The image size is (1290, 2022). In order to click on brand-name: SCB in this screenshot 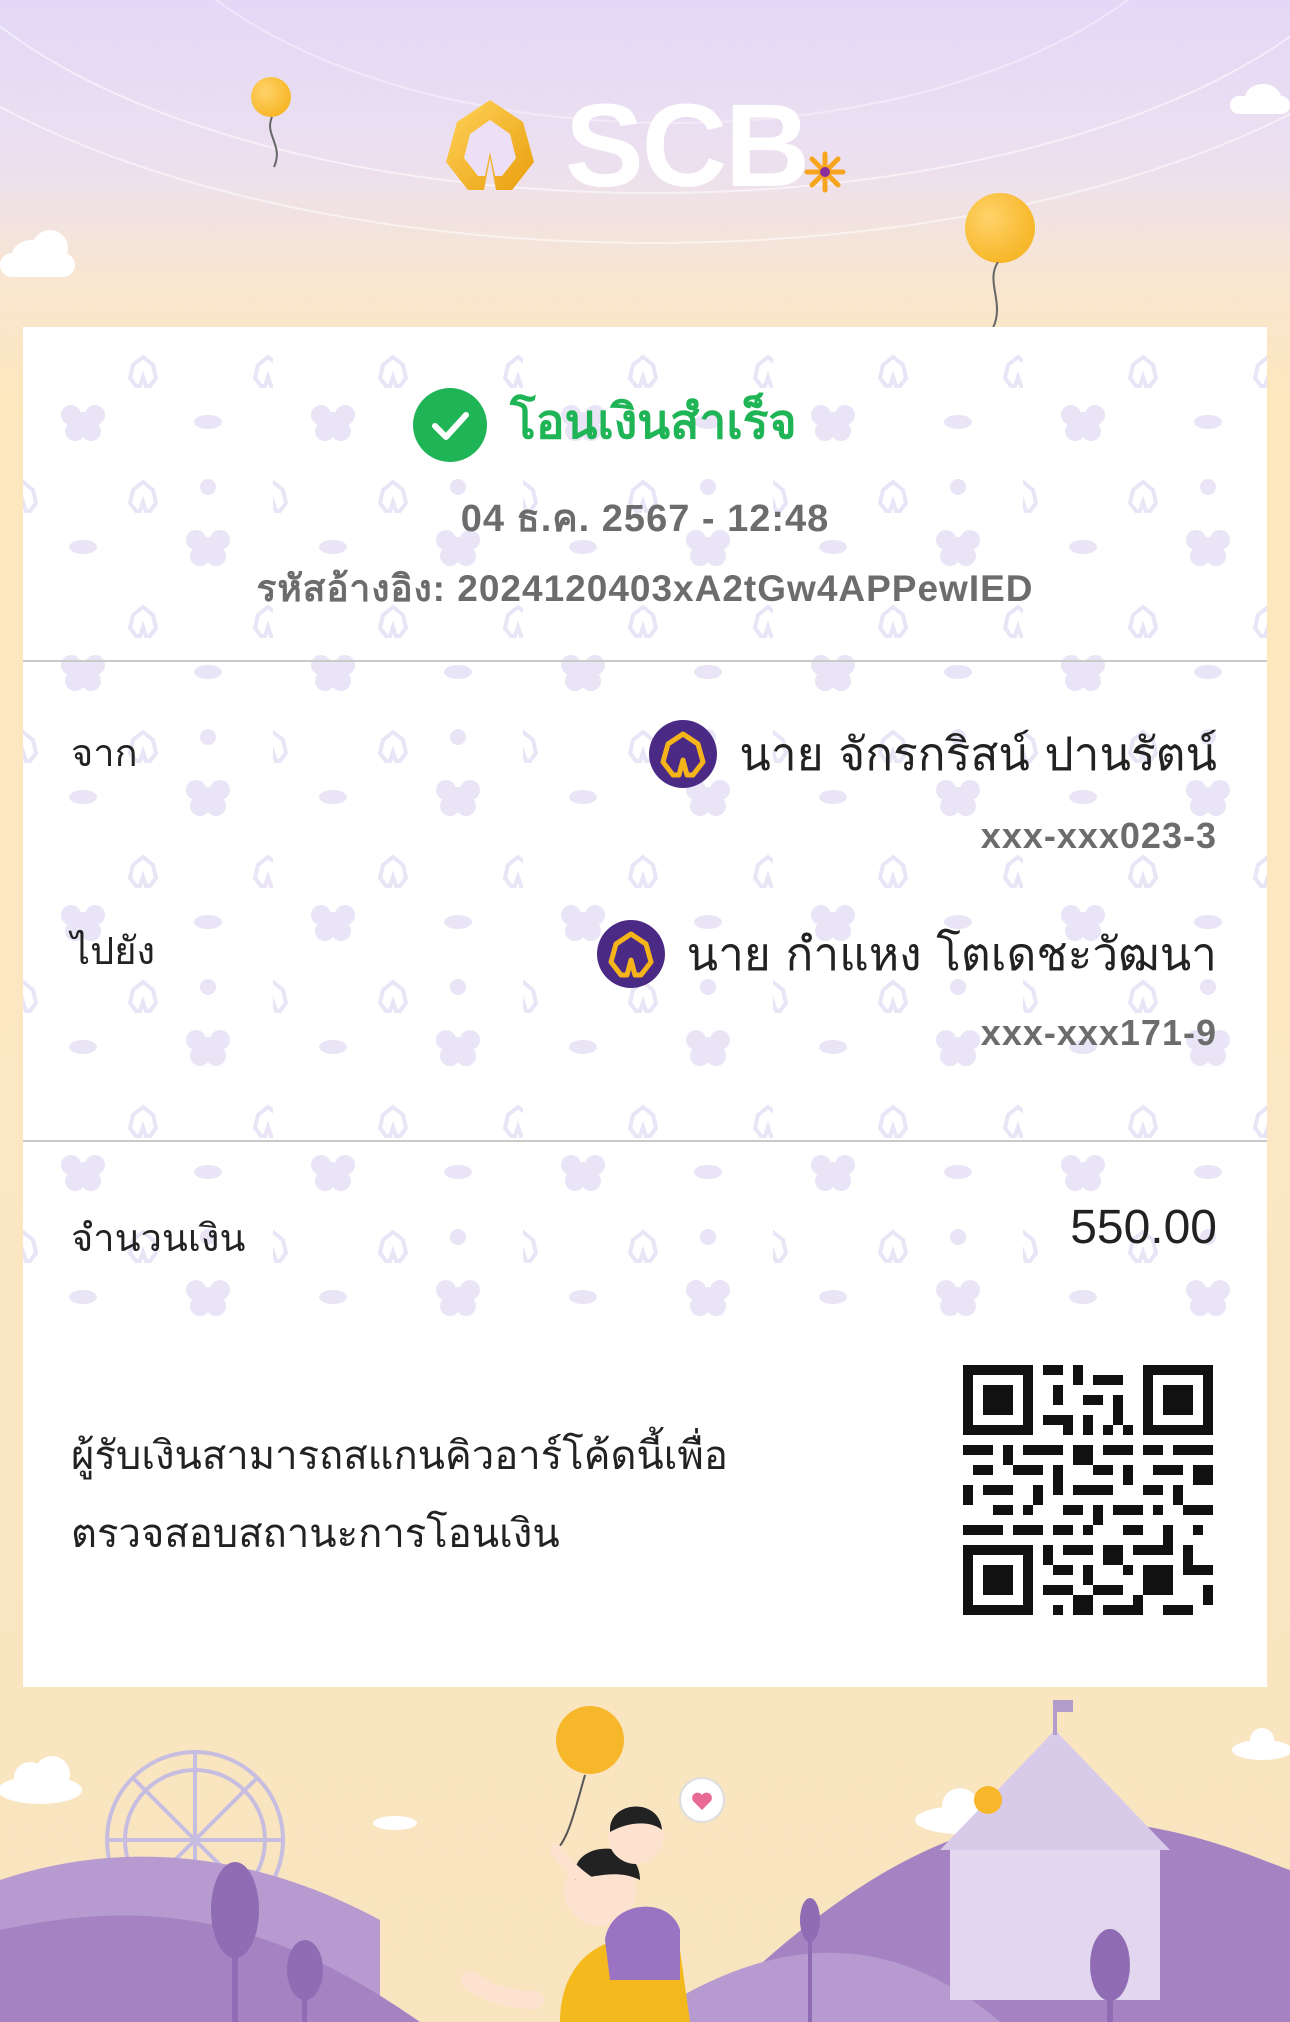, I will do `click(687, 146)`.